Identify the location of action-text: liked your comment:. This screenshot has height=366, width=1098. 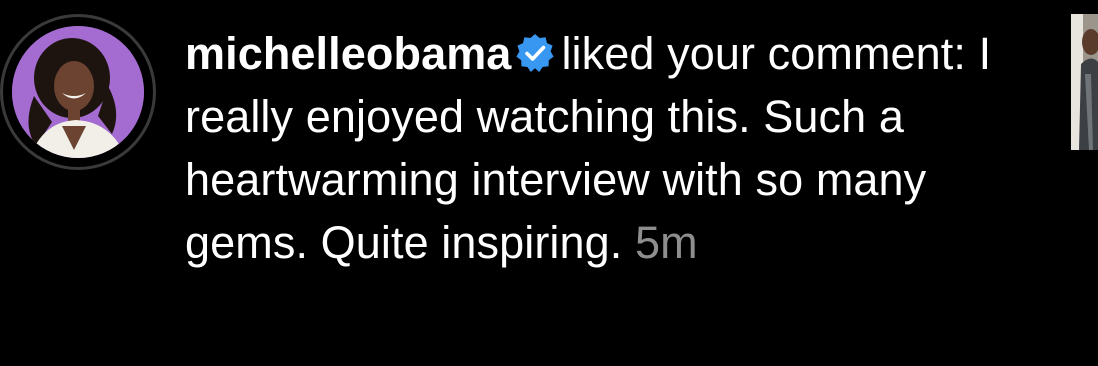
(763, 53).